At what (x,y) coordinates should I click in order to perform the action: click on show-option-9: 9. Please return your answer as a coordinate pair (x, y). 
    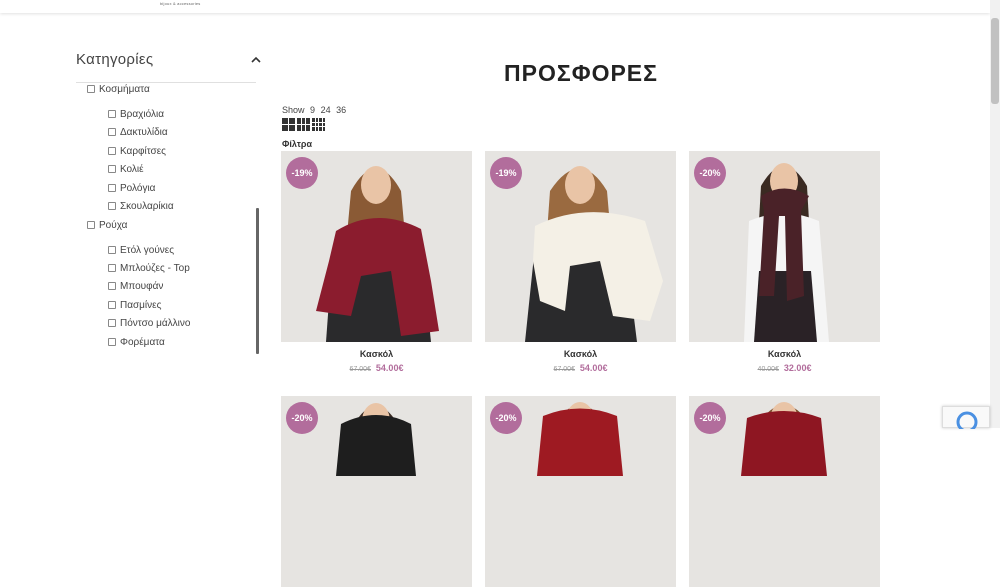
    Looking at the image, I should click on (312, 110).